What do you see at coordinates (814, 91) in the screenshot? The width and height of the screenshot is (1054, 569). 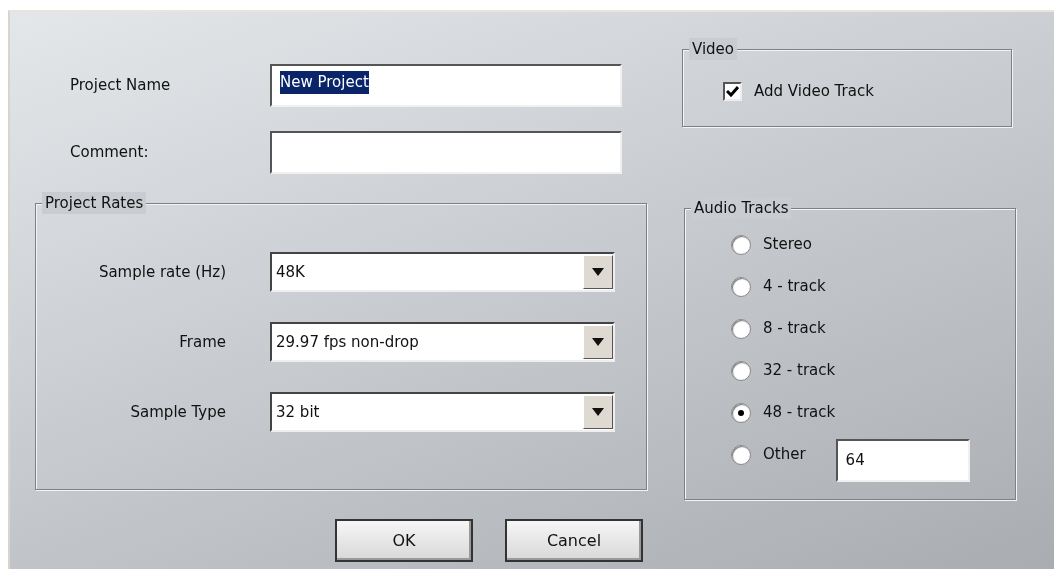 I see `checkbox-label: Add Video Track` at bounding box center [814, 91].